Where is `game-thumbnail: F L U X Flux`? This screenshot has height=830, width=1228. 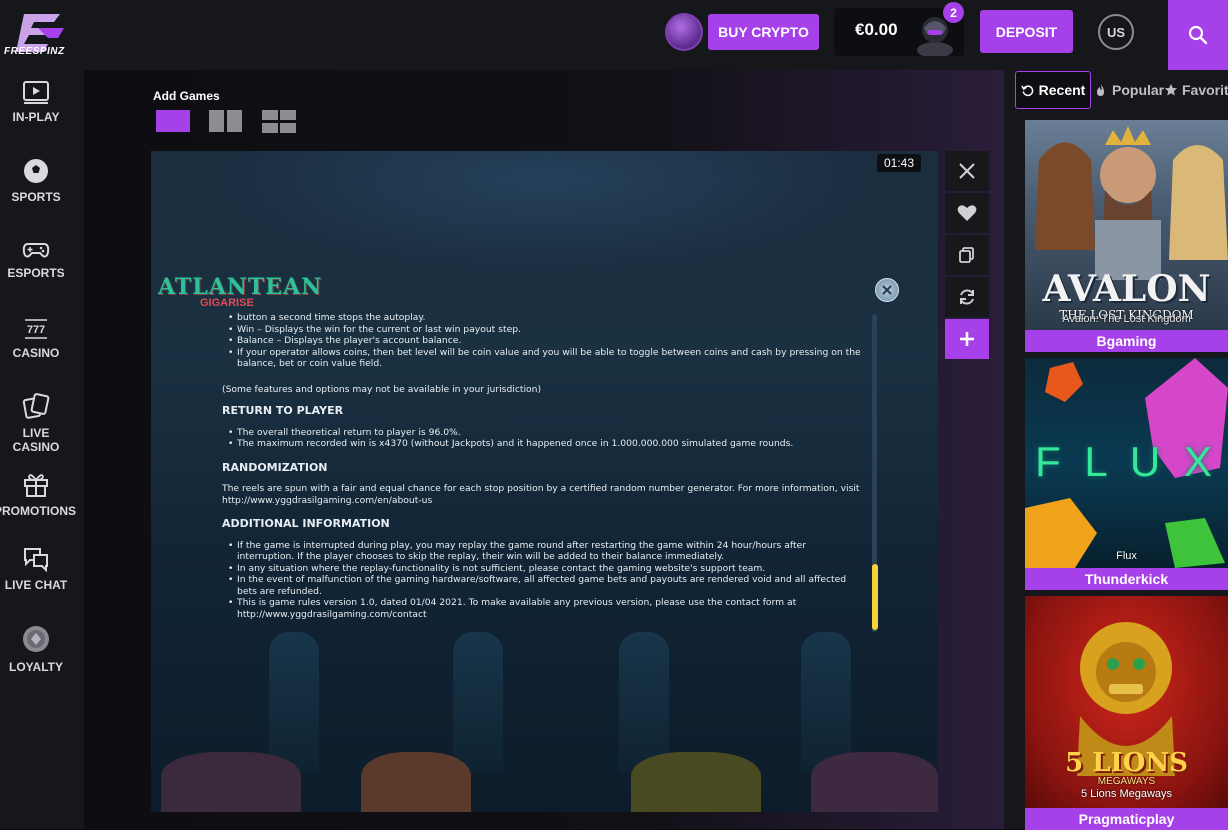
game-thumbnail: F L U X Flux is located at coordinates (1126, 463).